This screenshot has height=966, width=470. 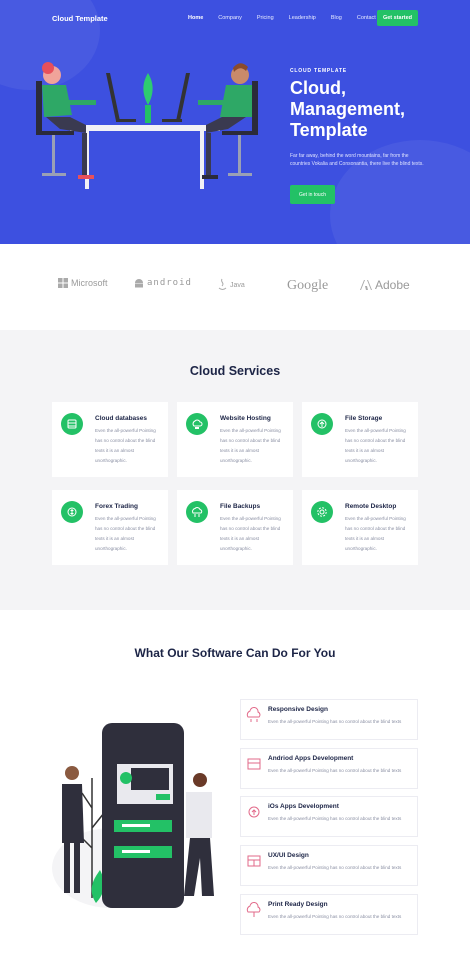 What do you see at coordinates (254, 764) in the screenshot?
I see `android-apps-icon` at bounding box center [254, 764].